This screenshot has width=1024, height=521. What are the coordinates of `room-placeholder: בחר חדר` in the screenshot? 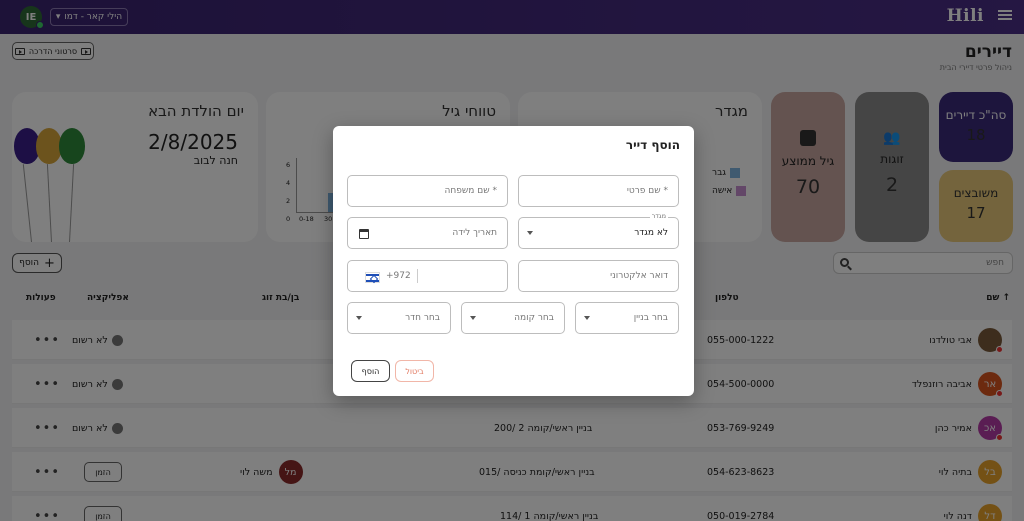 It's located at (422, 318).